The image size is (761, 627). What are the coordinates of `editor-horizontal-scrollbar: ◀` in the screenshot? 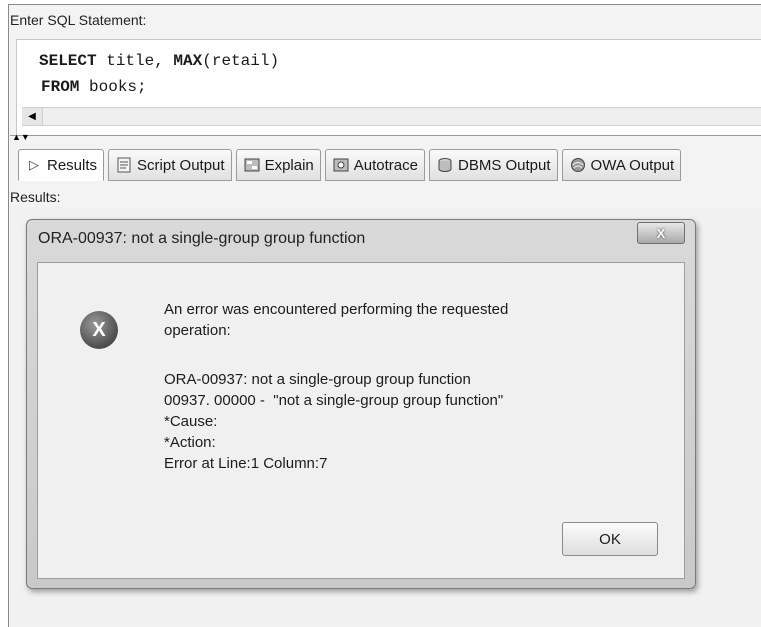 It's located at (391, 116).